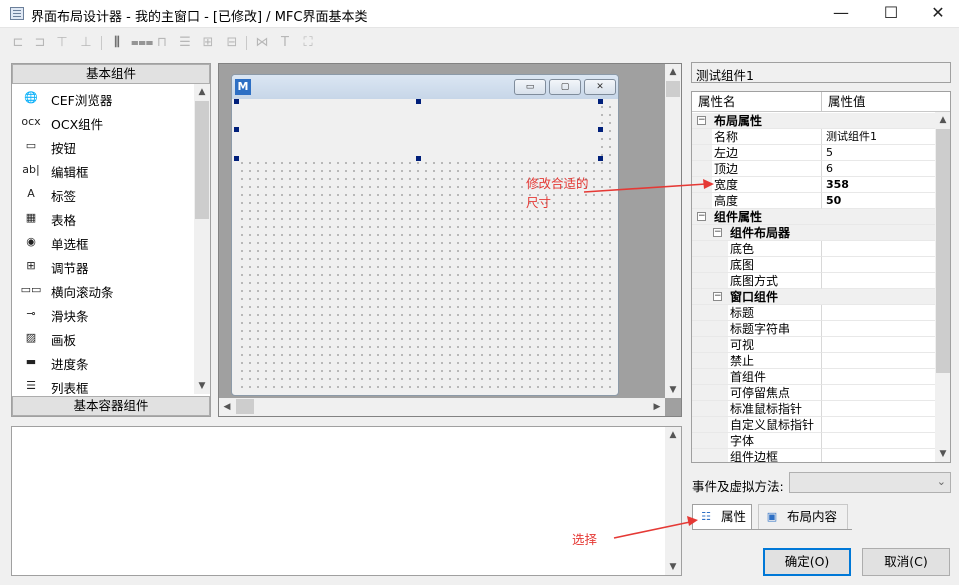 Image resolution: width=959 pixels, height=585 pixels. What do you see at coordinates (813, 425) in the screenshot?
I see `property-row: 自定义鼠标指针` at bounding box center [813, 425].